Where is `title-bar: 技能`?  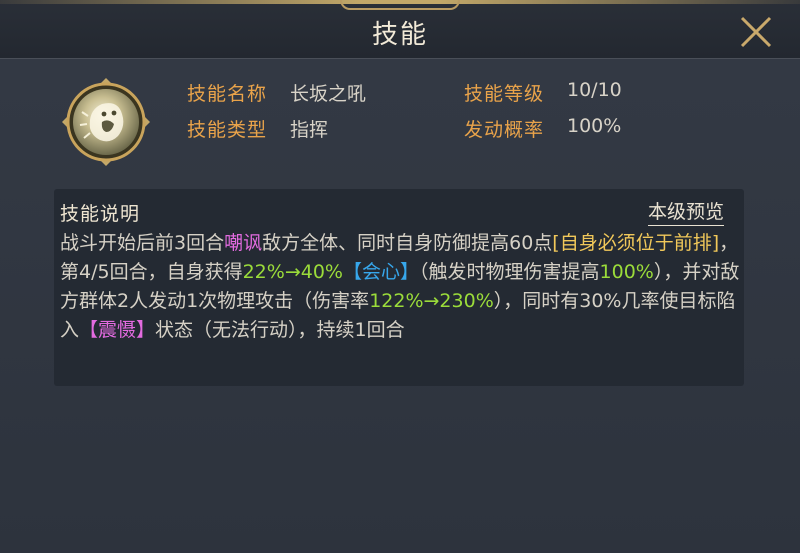
title-bar: 技能 is located at coordinates (400, 29).